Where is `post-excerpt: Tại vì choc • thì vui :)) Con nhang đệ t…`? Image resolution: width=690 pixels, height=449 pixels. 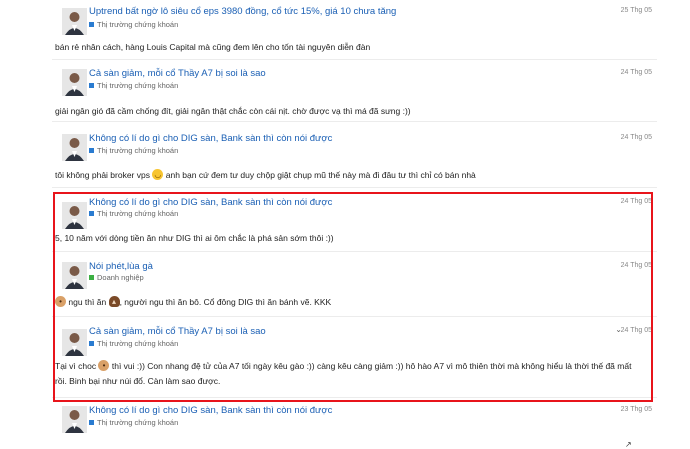
post-excerpt: Tại vì choc • thì vui :)) Con nhang đệ t… is located at coordinates (343, 373).